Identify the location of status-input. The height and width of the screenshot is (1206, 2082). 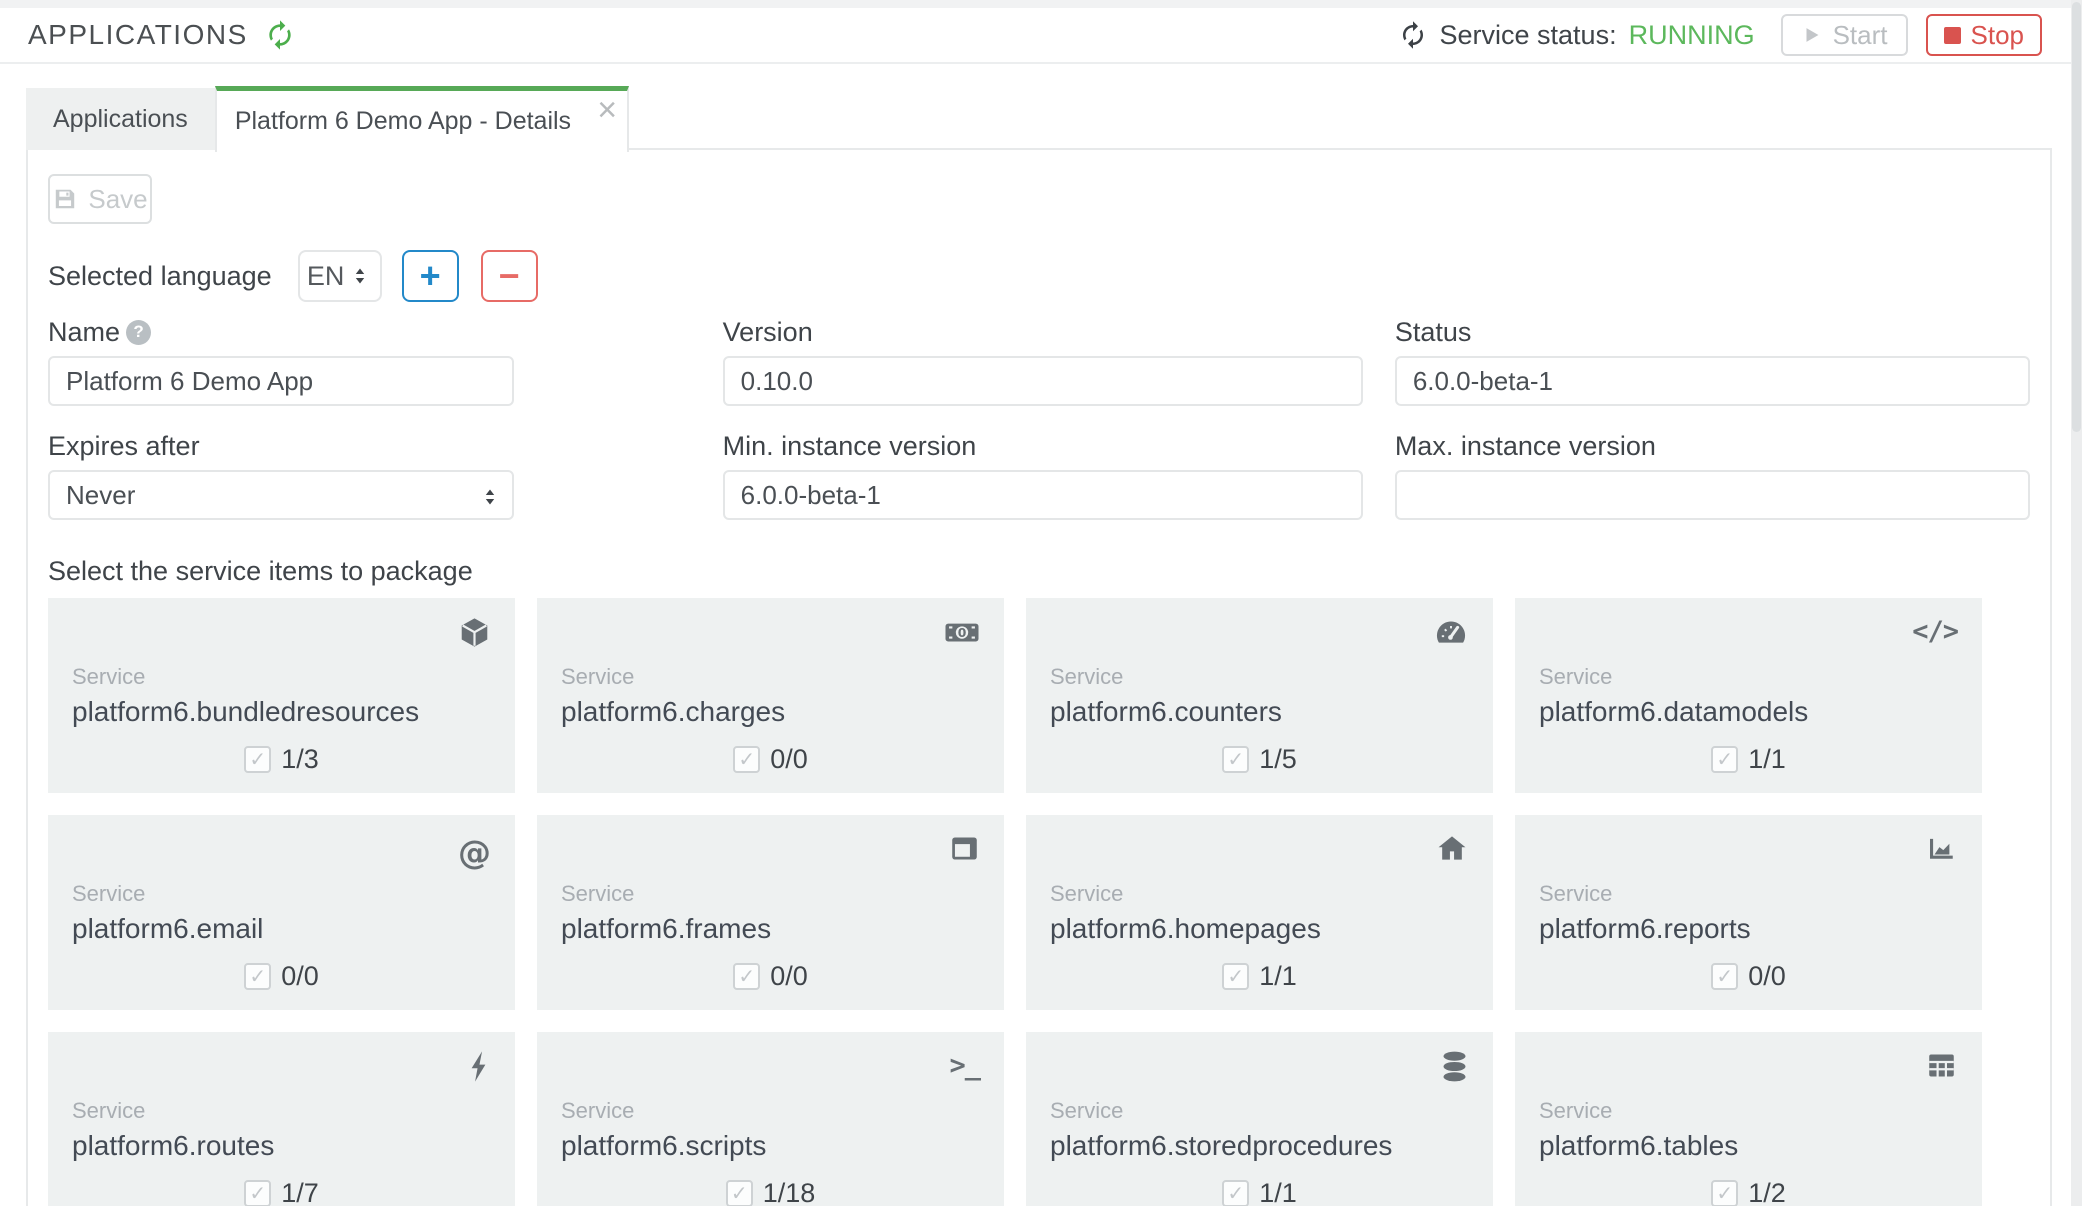
(1712, 381).